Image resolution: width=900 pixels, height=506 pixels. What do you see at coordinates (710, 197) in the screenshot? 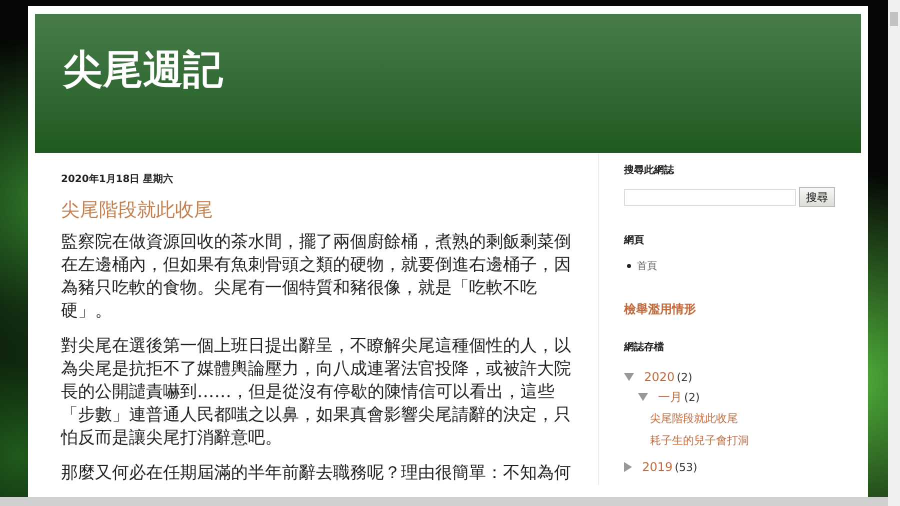
I see `search-field` at bounding box center [710, 197].